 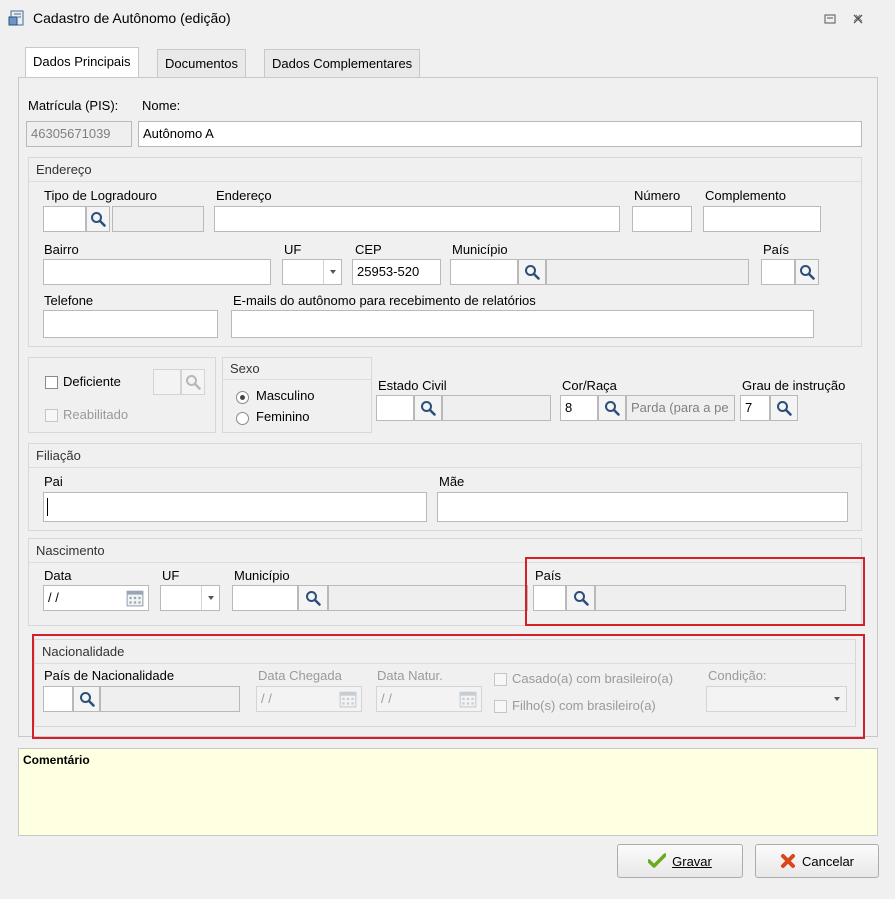 I want to click on close-icon, so click(x=858, y=19).